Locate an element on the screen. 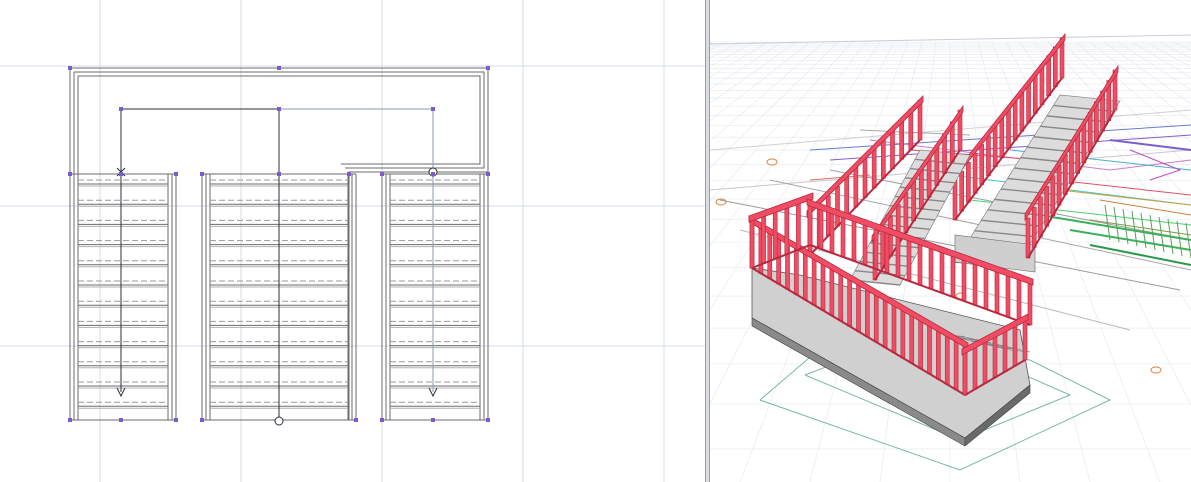  walkline-start-symbol is located at coordinates (279, 421).